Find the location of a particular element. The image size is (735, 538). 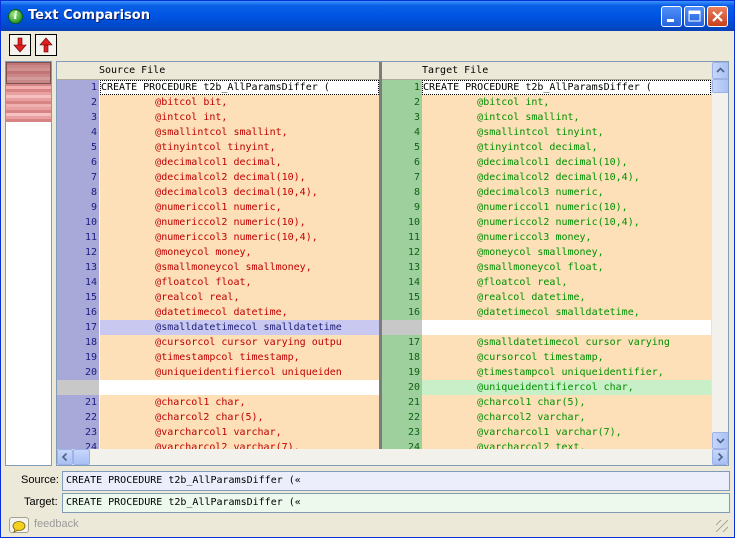

target-line: 2 @bitcol int, is located at coordinates (546, 102).